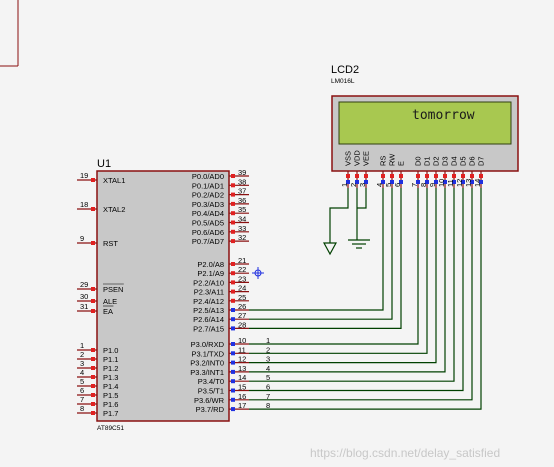 Image resolution: width=554 pixels, height=467 pixels. What do you see at coordinates (418, 161) in the screenshot?
I see `pin-label: D0` at bounding box center [418, 161].